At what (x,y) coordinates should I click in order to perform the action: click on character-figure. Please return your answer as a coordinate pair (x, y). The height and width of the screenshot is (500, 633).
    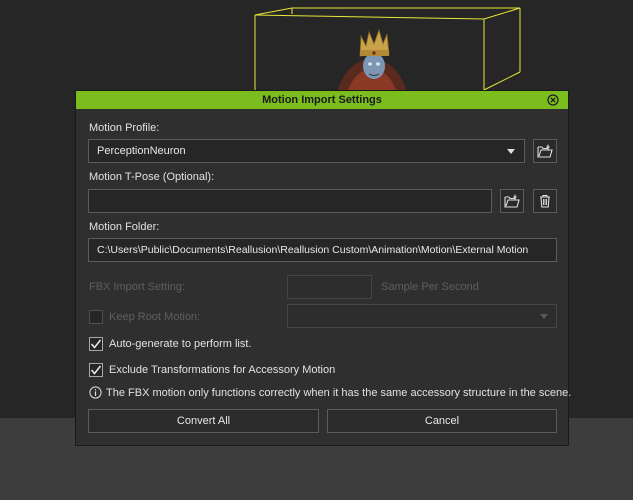
    Looking at the image, I should click on (372, 59).